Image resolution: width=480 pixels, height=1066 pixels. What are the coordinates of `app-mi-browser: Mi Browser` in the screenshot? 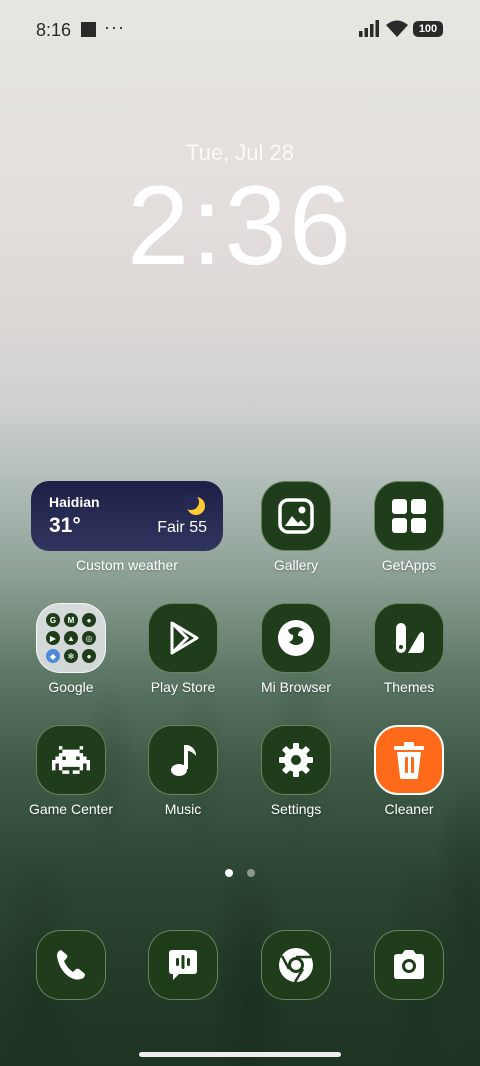 It's located at (296, 649).